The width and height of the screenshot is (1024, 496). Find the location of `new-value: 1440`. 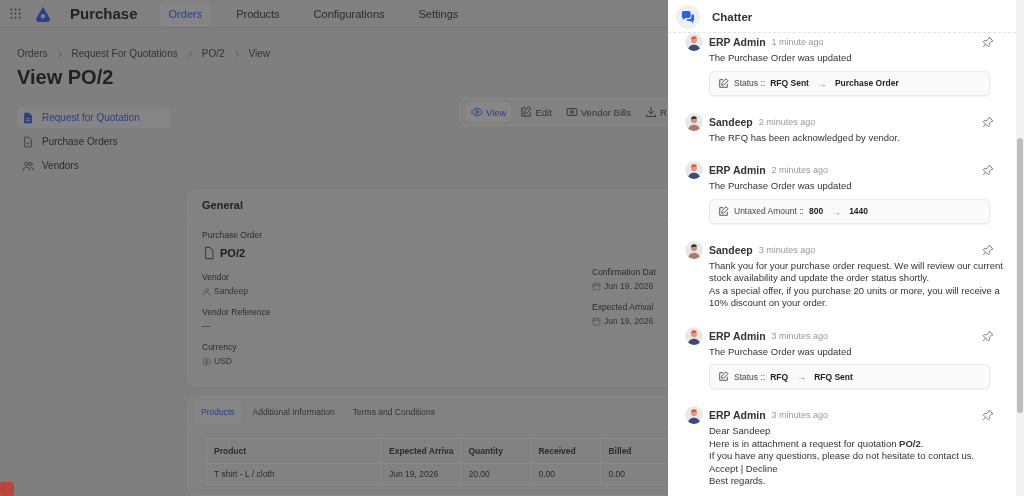

new-value: 1440 is located at coordinates (859, 211).